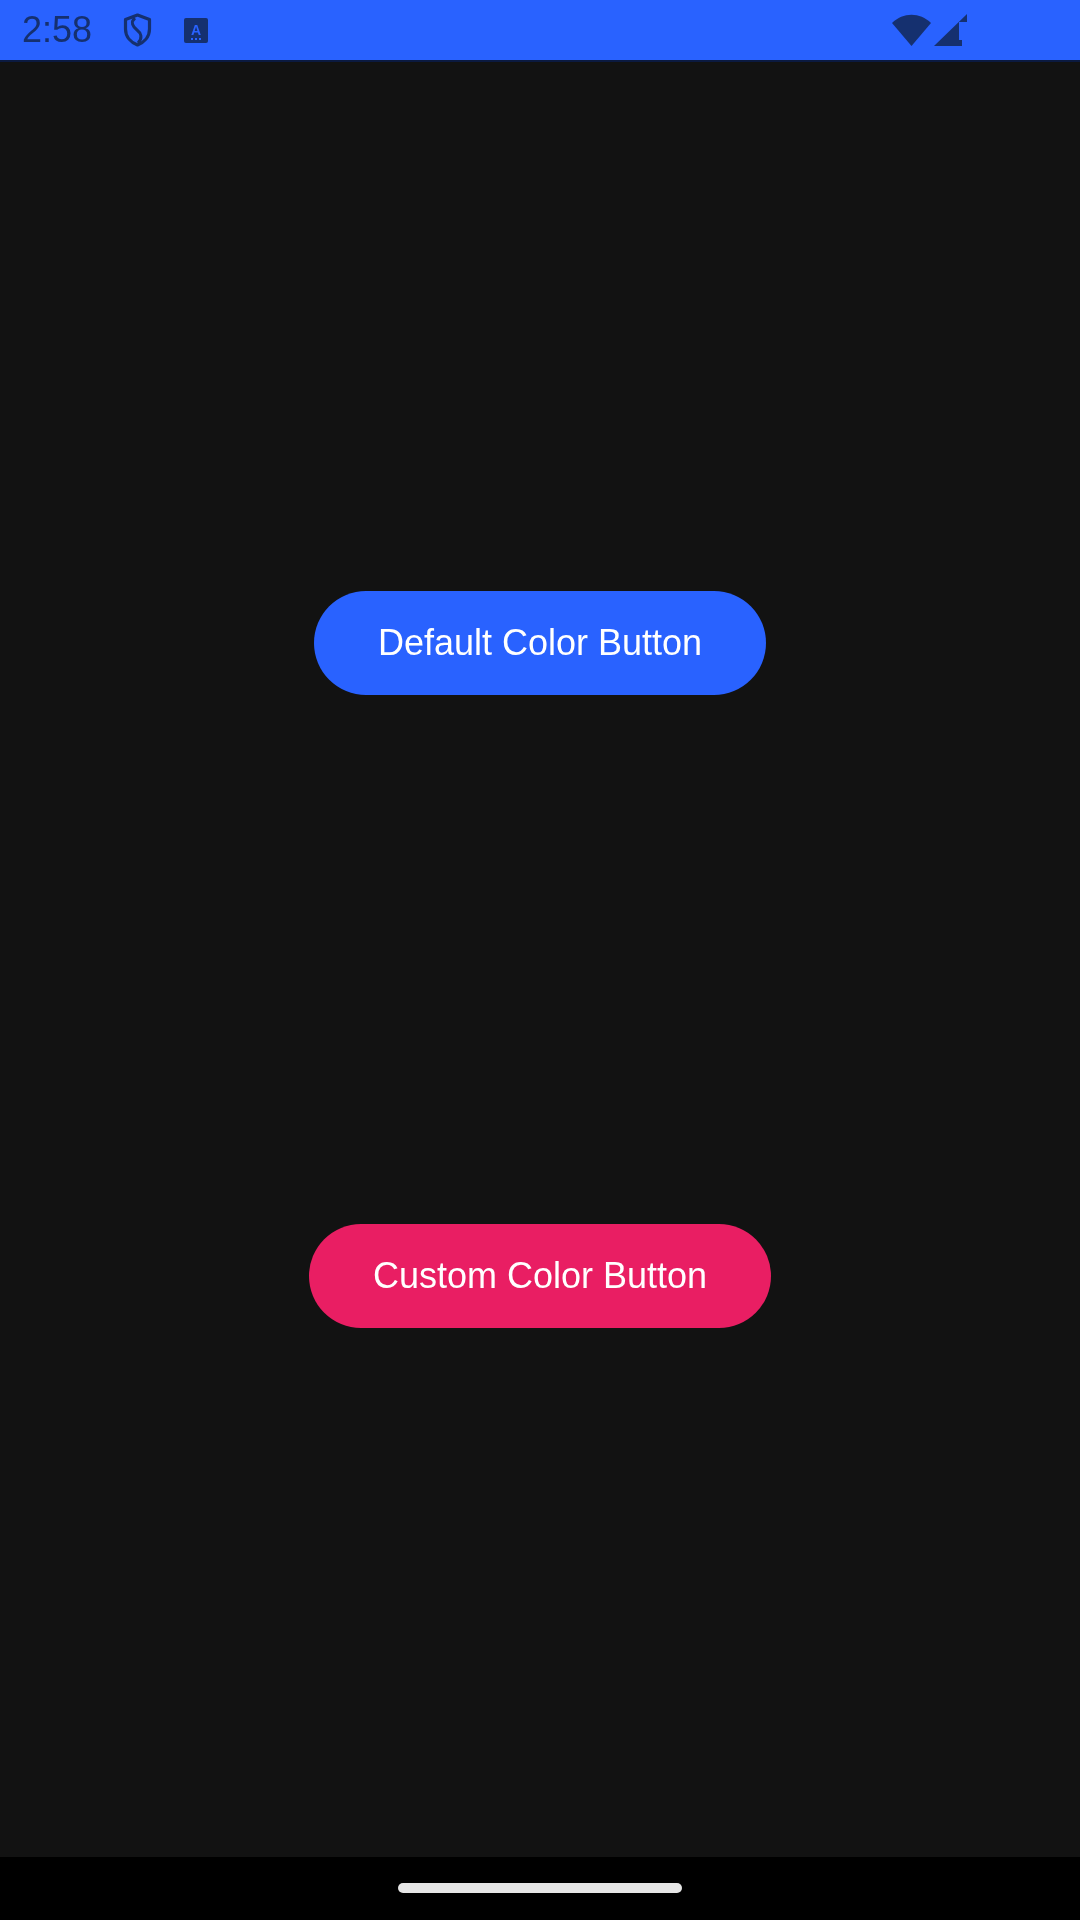  Describe the element at coordinates (540, 643) in the screenshot. I see `color-button: Default Color Button` at that location.